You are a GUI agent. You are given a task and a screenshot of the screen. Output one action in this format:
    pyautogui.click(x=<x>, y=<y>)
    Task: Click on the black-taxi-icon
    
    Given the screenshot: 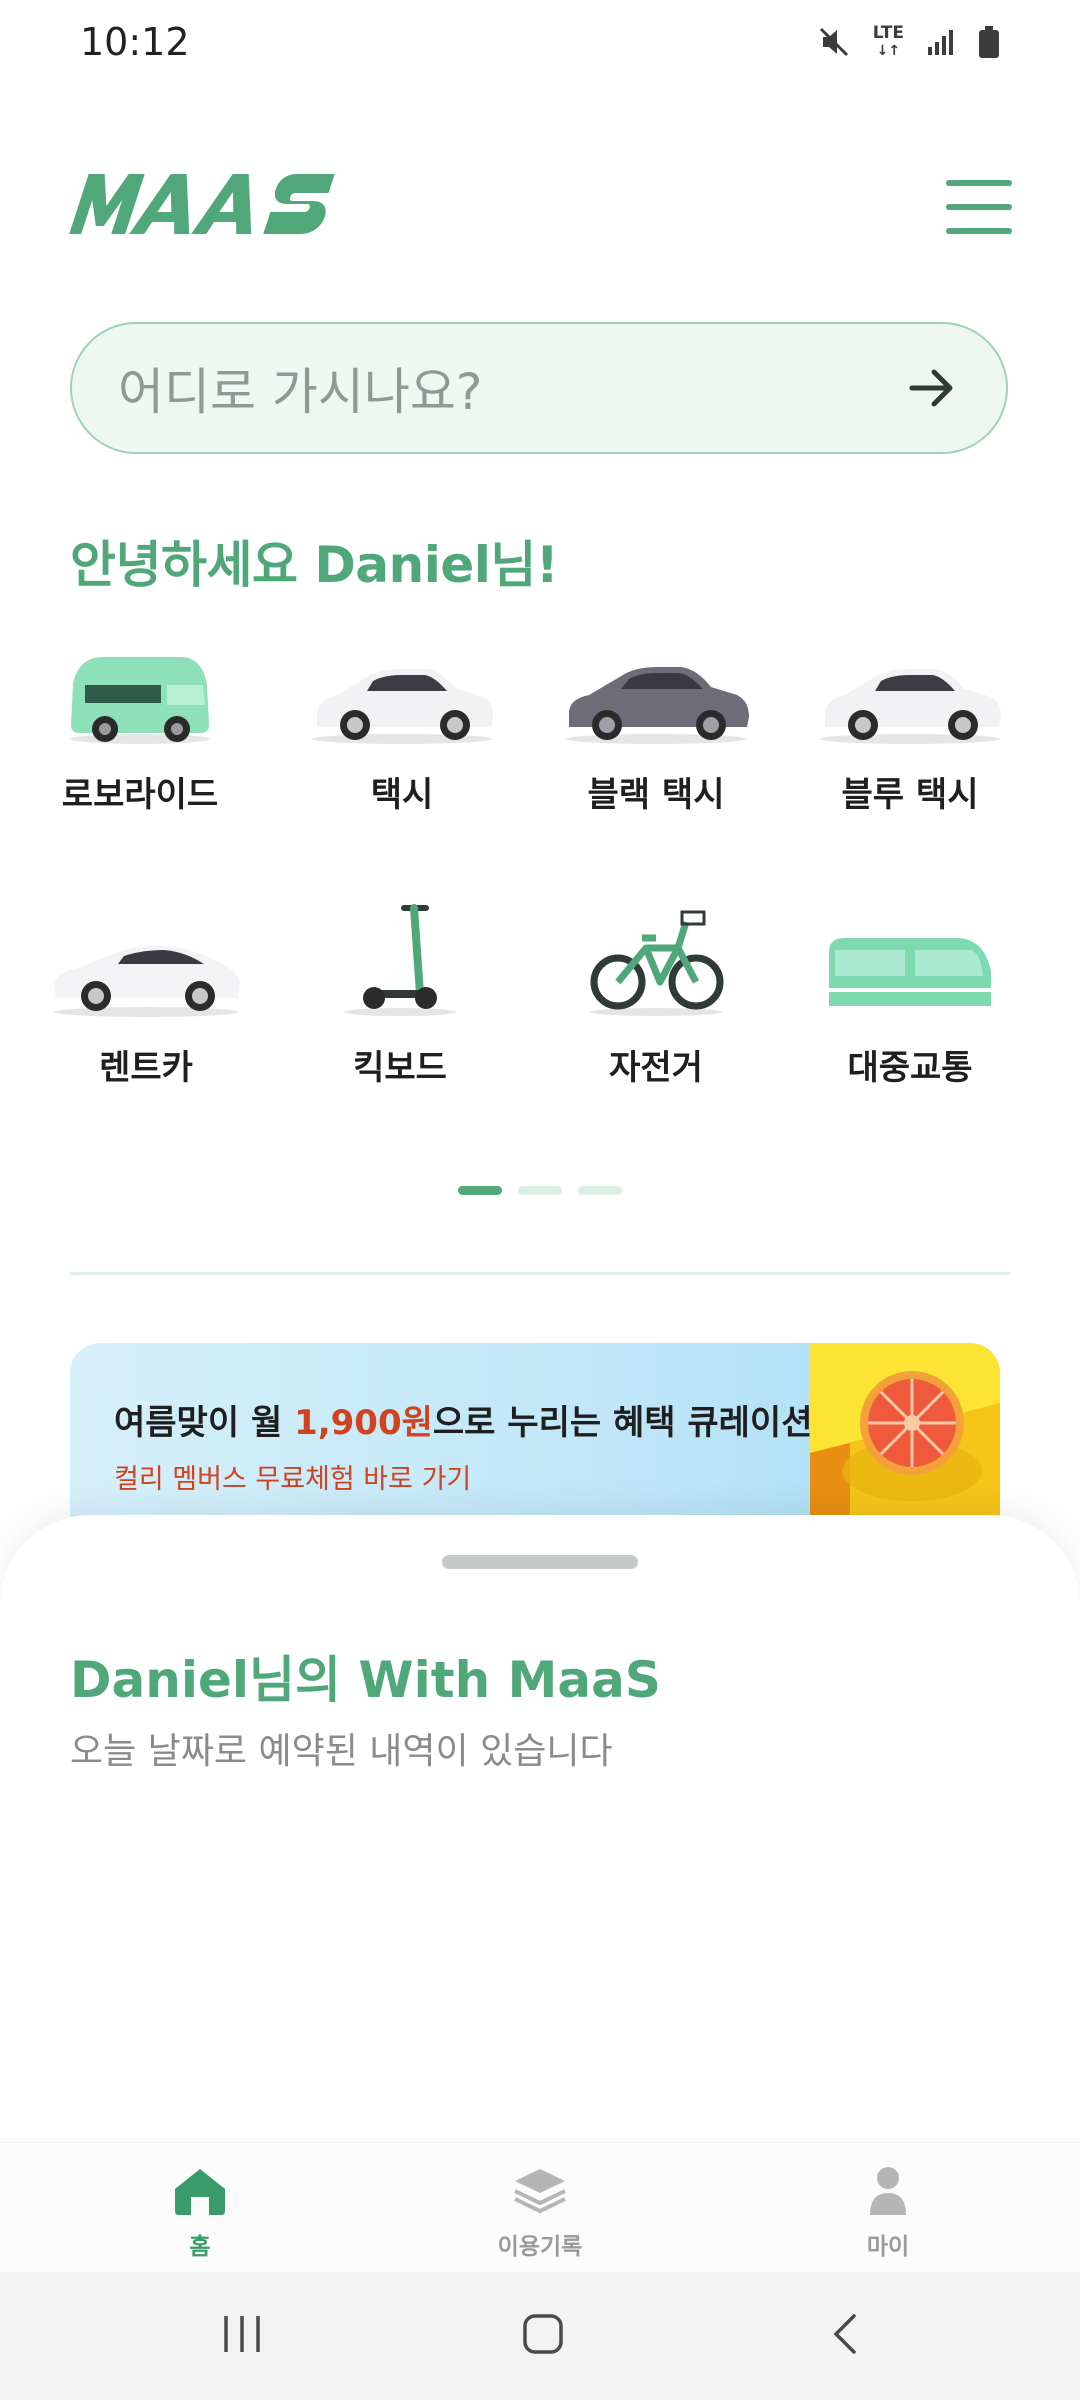 What is the action you would take?
    pyautogui.click(x=657, y=705)
    